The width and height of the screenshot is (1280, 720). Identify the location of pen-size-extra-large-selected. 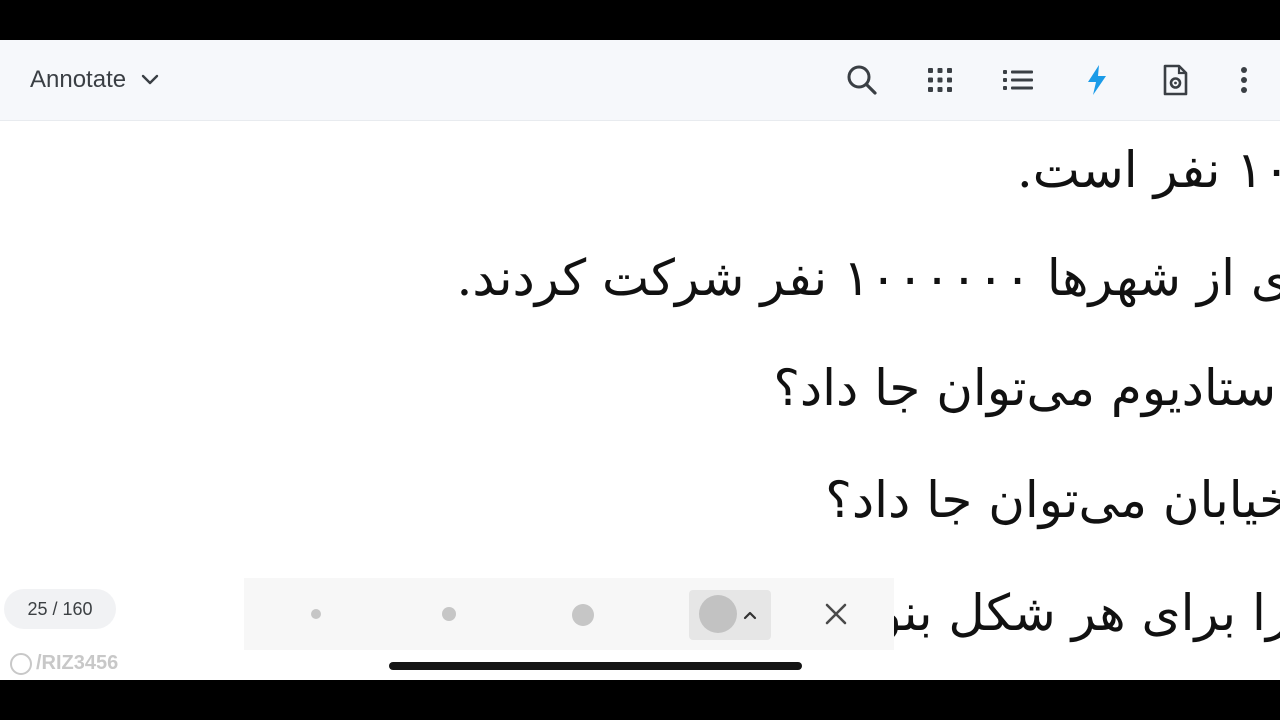
(730, 615).